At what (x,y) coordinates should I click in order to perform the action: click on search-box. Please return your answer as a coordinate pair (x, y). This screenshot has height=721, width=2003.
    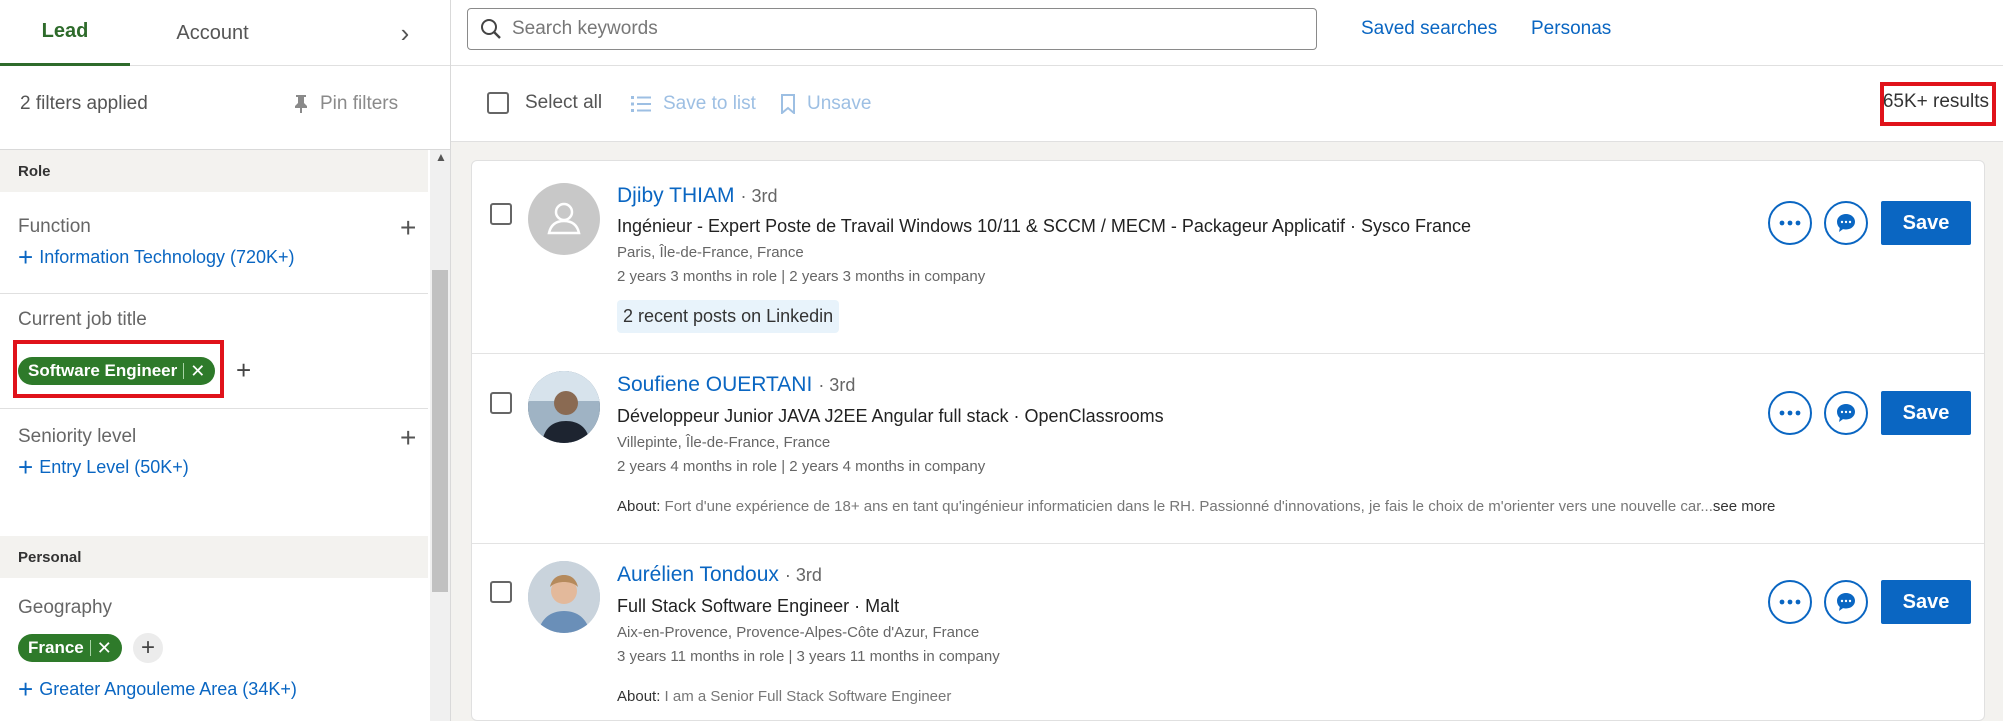
    Looking at the image, I should click on (892, 29).